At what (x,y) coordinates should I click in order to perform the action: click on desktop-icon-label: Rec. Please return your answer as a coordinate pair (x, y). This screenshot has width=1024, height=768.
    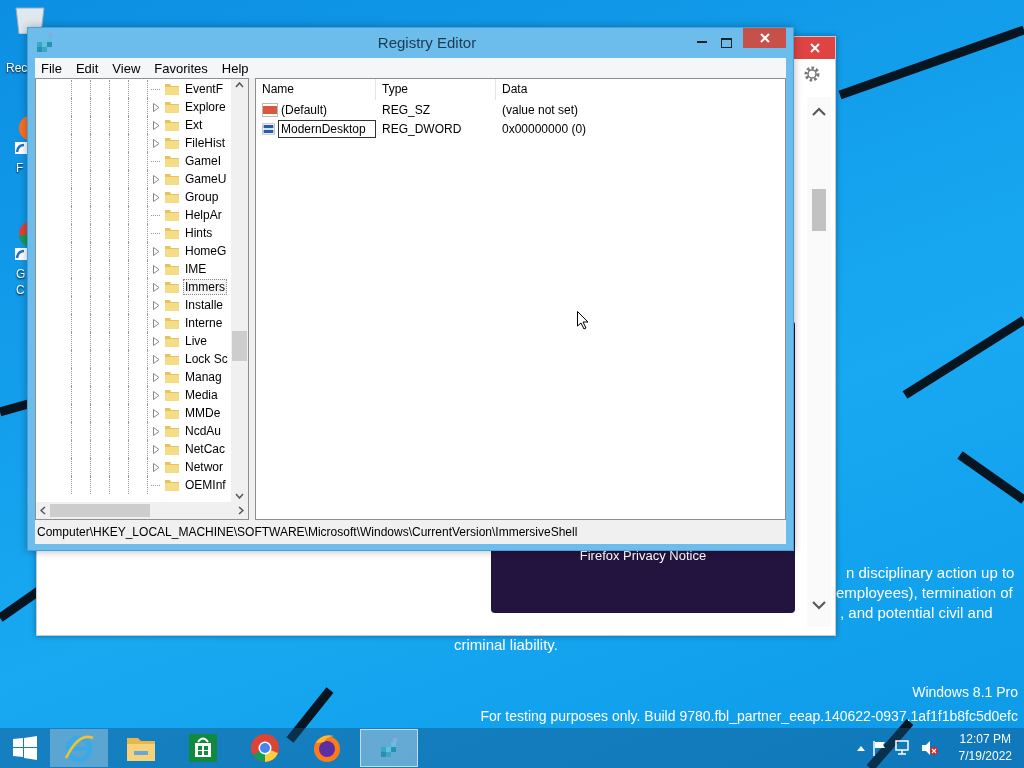
    Looking at the image, I should click on (17, 68).